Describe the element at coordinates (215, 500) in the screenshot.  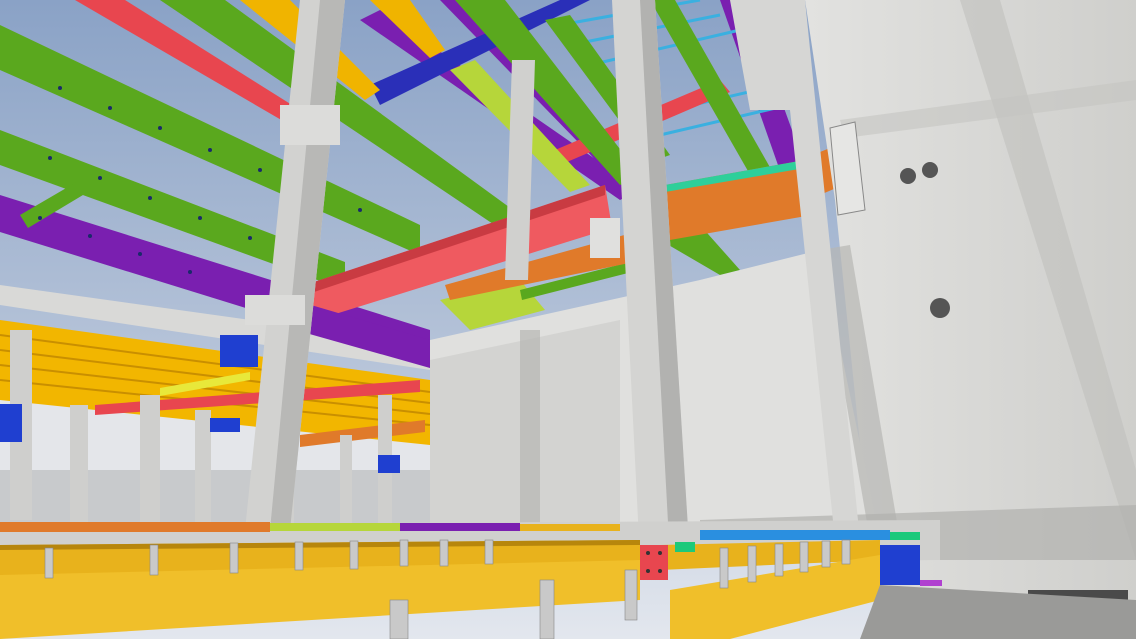
I see `distant-ground` at that location.